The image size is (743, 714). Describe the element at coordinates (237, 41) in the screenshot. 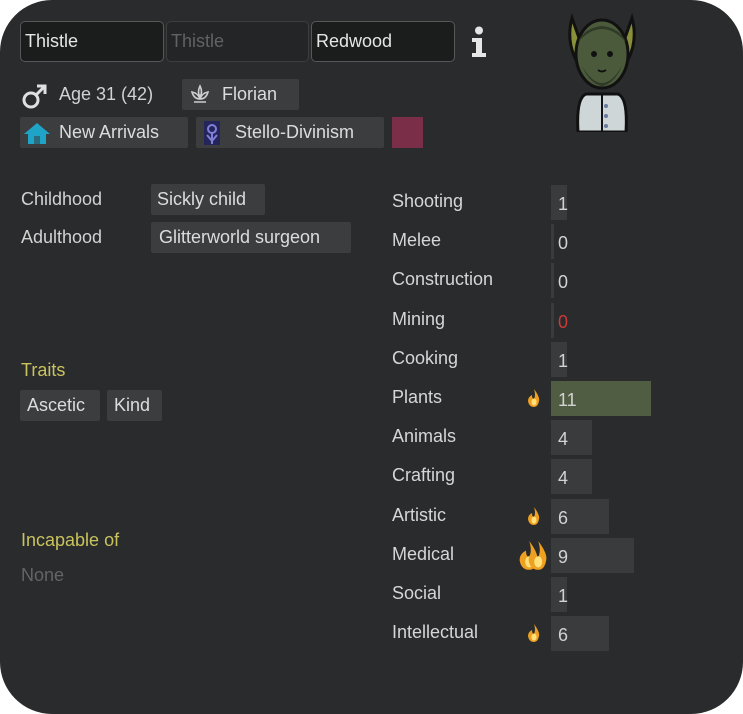

I see `nickname-input: Thistle` at that location.